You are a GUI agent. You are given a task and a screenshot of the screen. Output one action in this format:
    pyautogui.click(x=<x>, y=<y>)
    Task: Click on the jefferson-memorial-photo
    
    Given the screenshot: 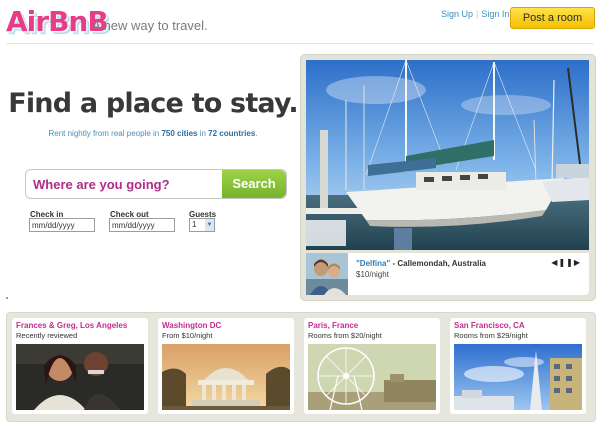 What is the action you would take?
    pyautogui.click(x=226, y=377)
    